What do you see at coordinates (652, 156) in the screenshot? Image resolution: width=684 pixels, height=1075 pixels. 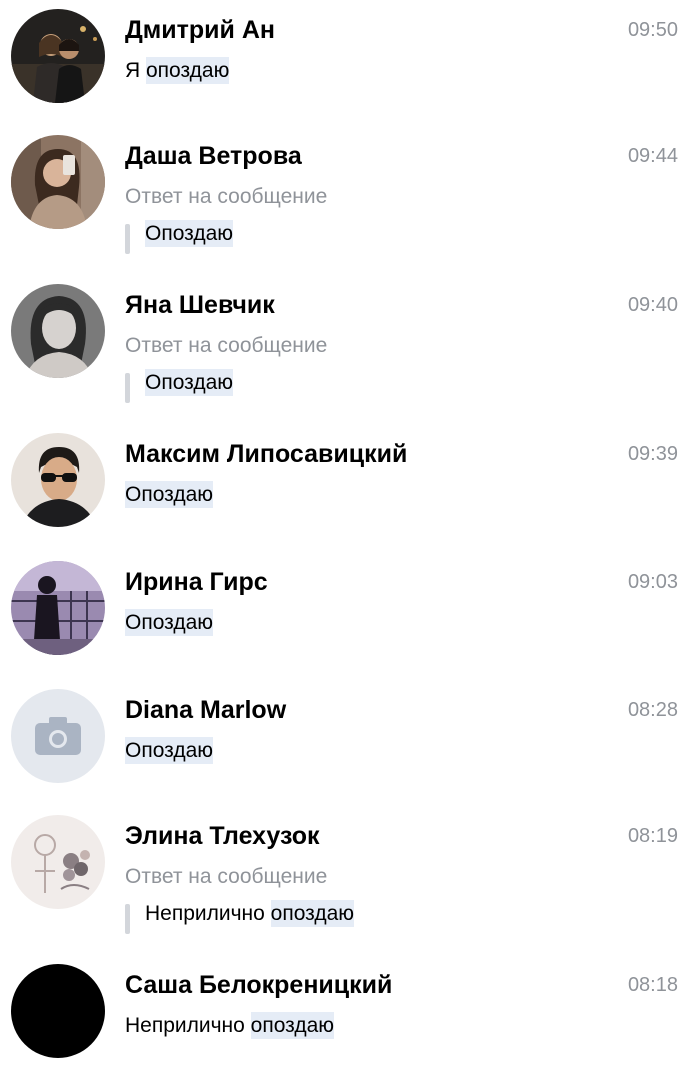 I see `message-time: 09:44` at bounding box center [652, 156].